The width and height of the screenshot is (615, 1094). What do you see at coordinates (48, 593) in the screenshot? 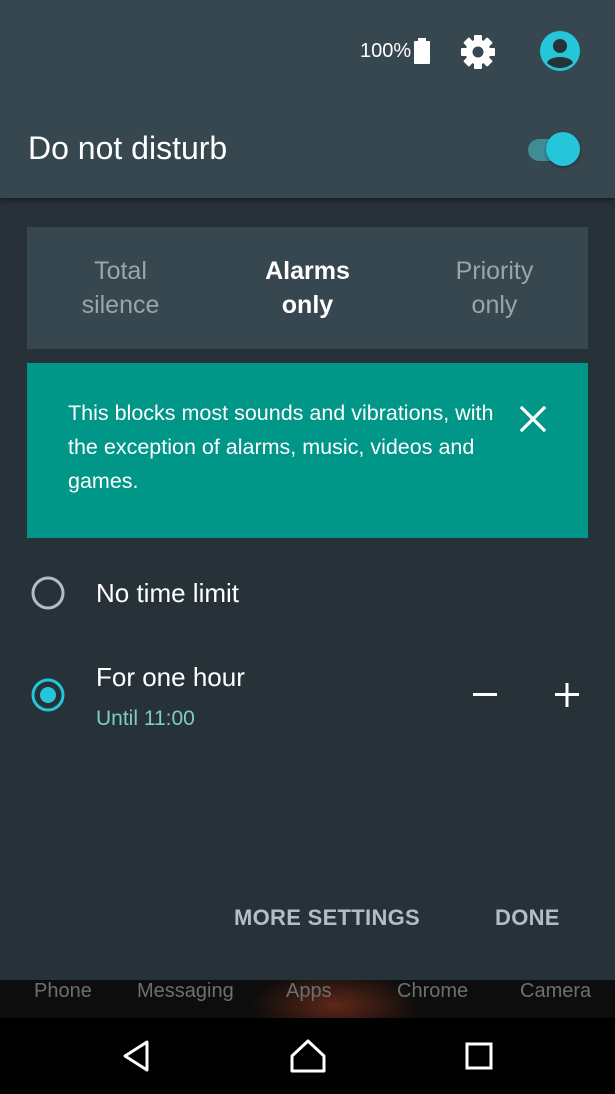
I see `radio-unselected-icon` at bounding box center [48, 593].